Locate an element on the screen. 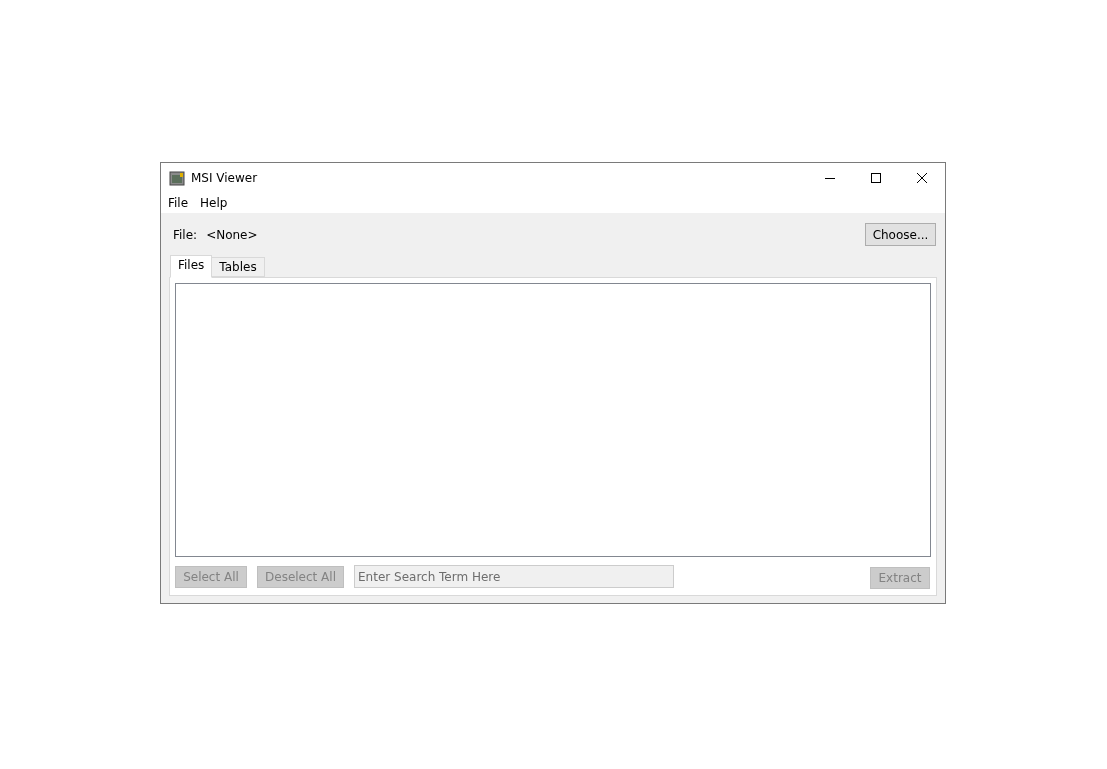  tab: Files is located at coordinates (191, 266).